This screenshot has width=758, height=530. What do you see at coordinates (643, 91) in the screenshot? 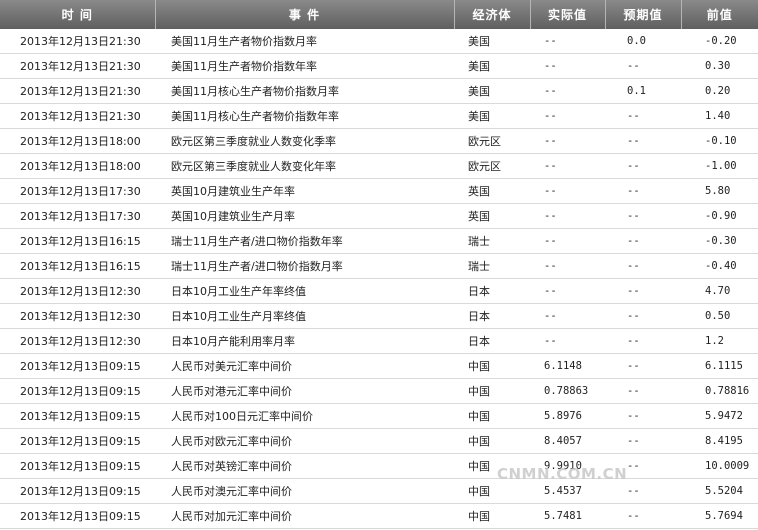
I see `cell-forecast: 0.1` at bounding box center [643, 91].